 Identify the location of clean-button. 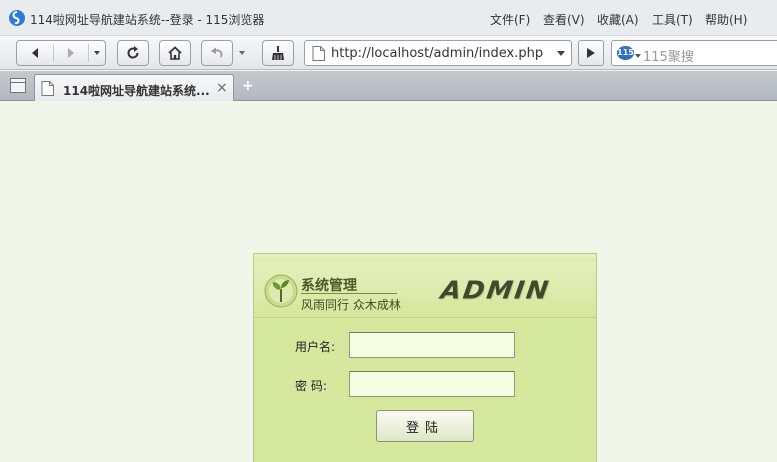
(278, 53).